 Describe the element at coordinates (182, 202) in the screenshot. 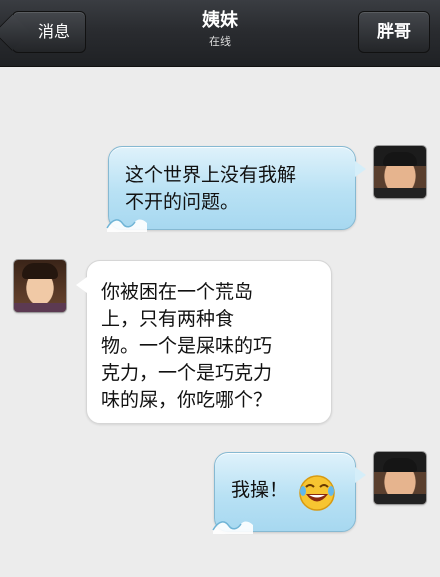

I see `message-line: 不开的问题。` at that location.